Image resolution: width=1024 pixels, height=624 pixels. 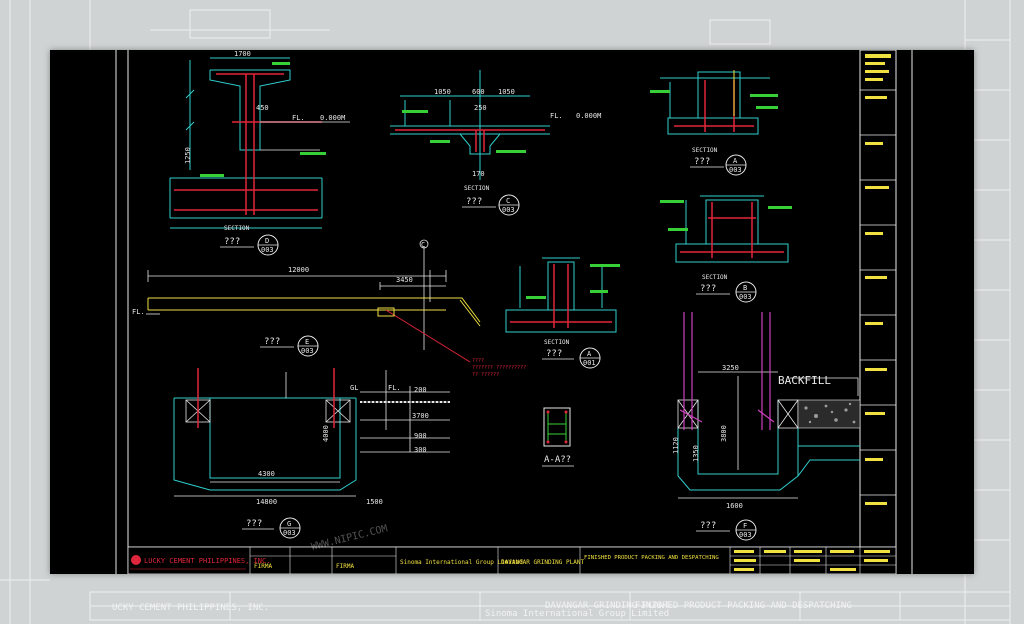 I want to click on section-b-drawing, so click(x=726, y=229).